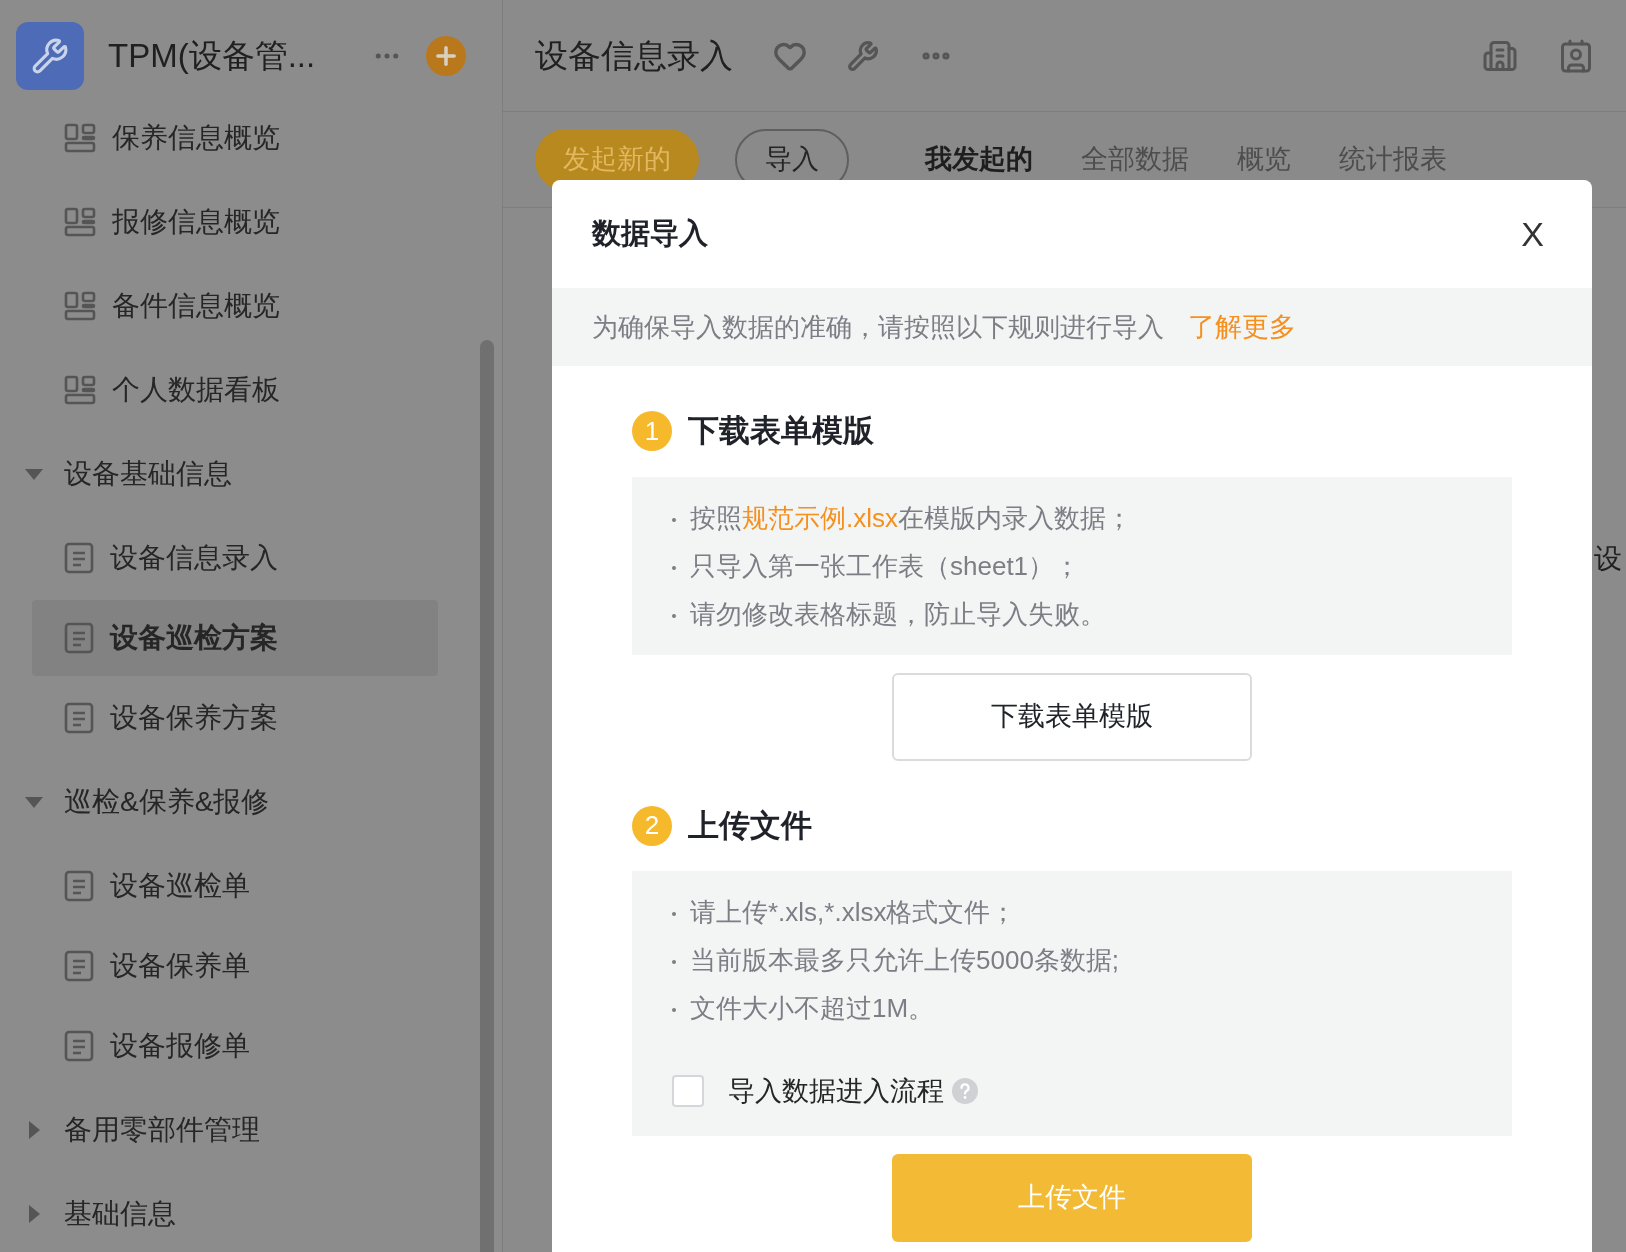 The image size is (1626, 1252). What do you see at coordinates (235, 474) in the screenshot?
I see `sidebar-group: 设备基础信息` at bounding box center [235, 474].